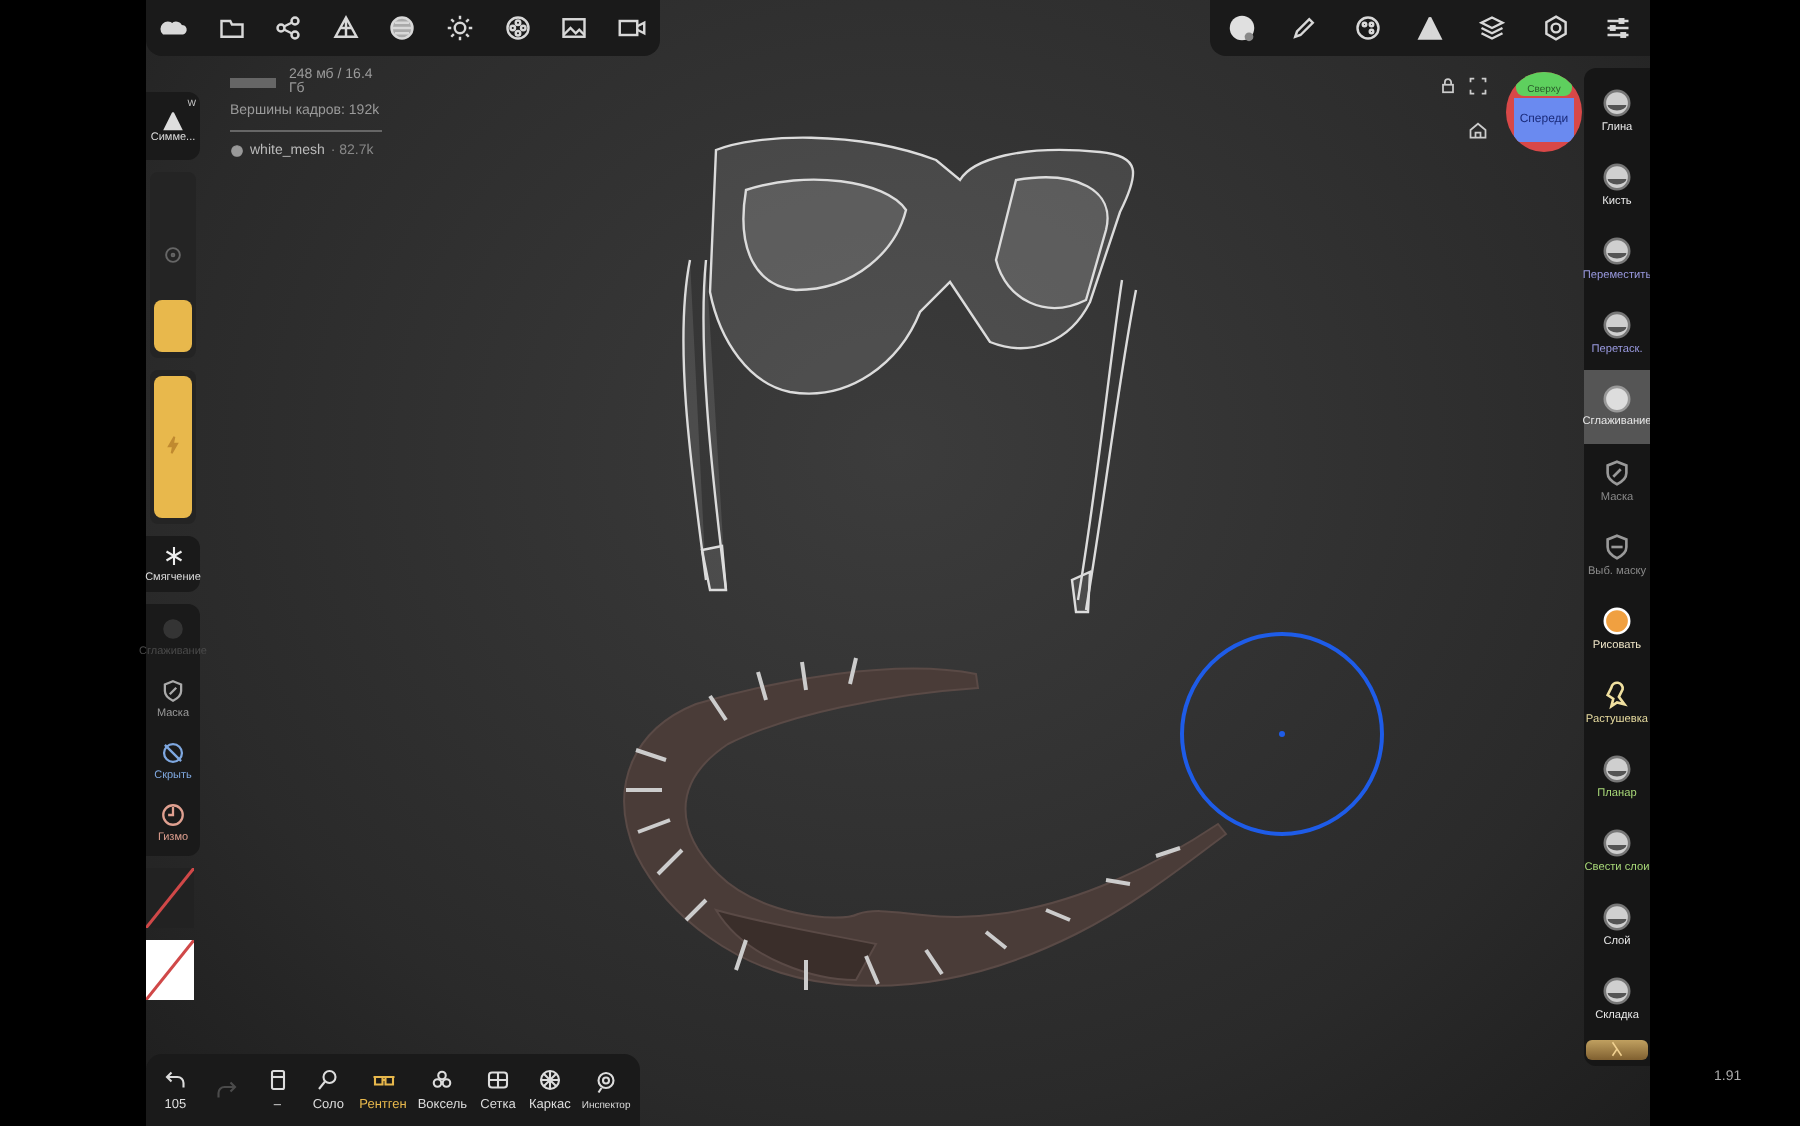 Image resolution: width=1800 pixels, height=1126 pixels. Describe the element at coordinates (517, 28) in the screenshot. I see `film-reel-icon` at that location.